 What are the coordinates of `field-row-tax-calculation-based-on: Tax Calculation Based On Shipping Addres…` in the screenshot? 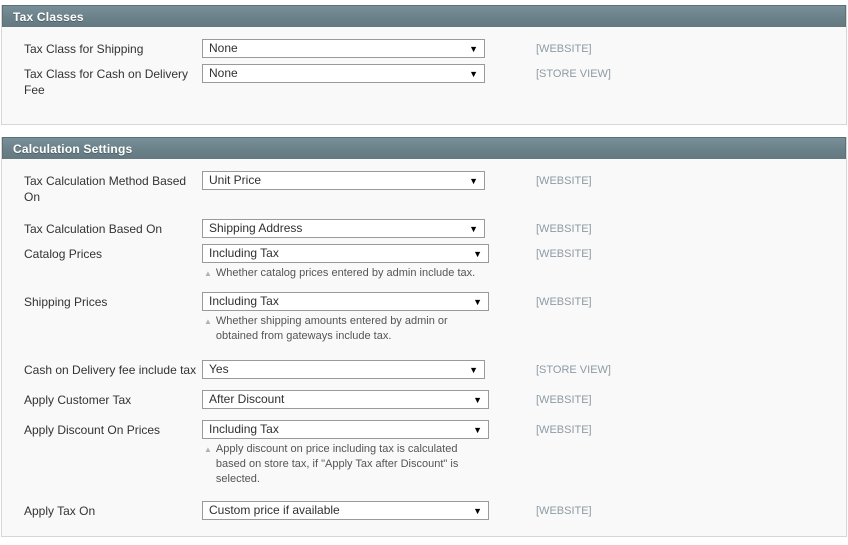 It's located at (424, 228).